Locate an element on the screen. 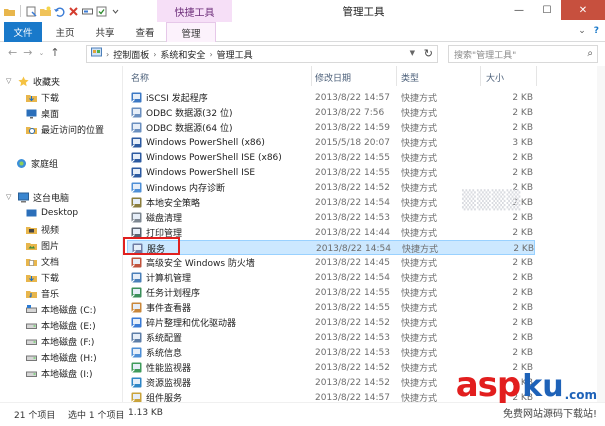 This screenshot has height=426, width=605. file-row: 高级安全 Windows 防火墙 2013/8/22 14:45 快捷方式 2 KB is located at coordinates (331, 262).